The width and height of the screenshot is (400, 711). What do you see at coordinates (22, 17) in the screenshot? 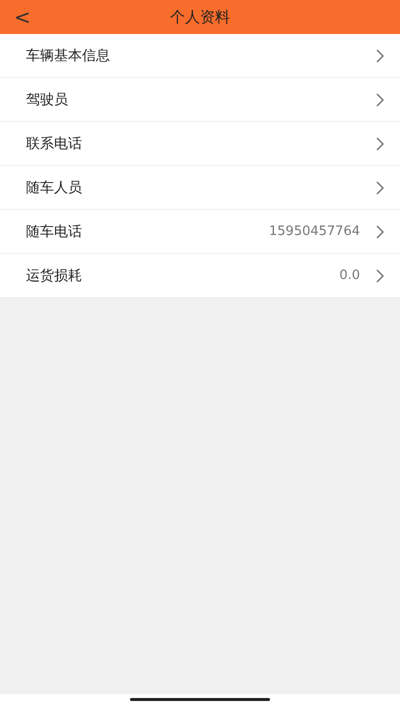
I see `back-button: <` at bounding box center [22, 17].